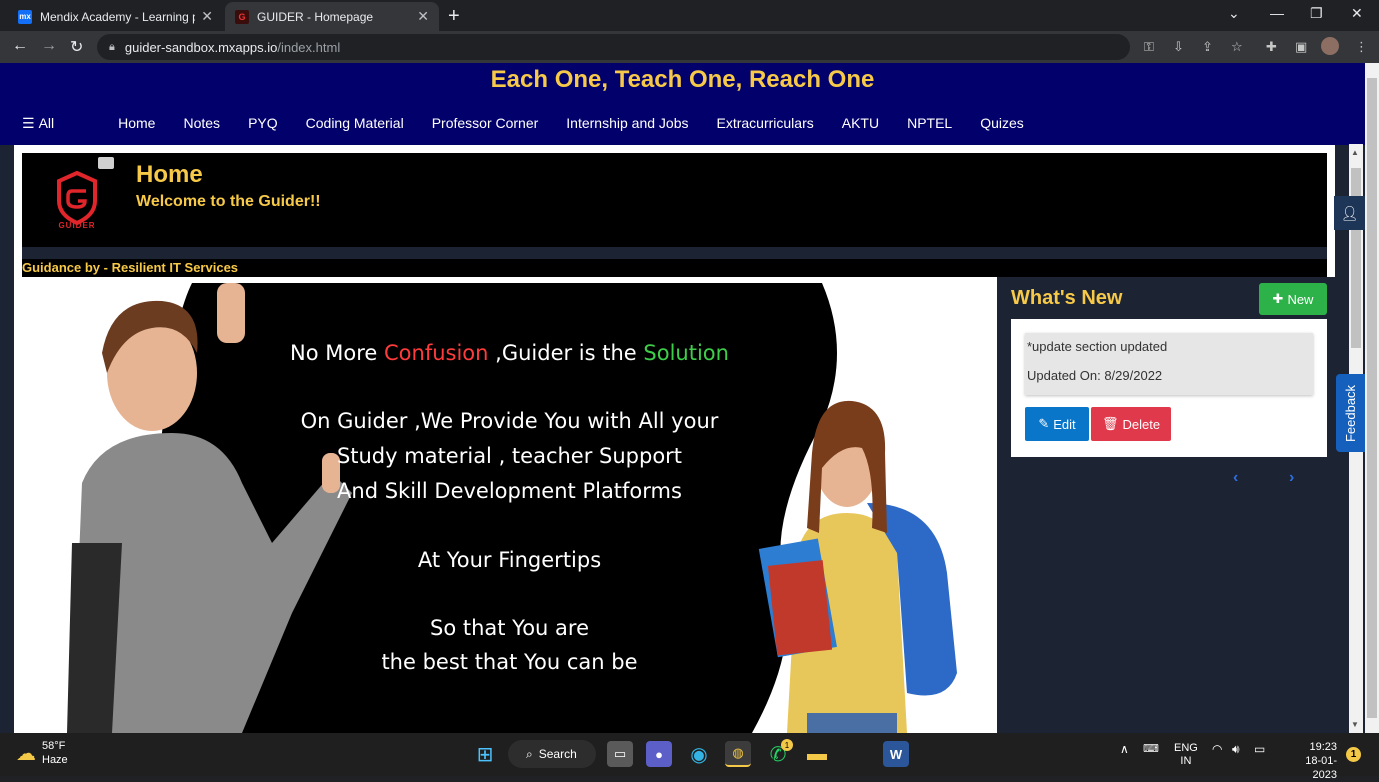 The height and width of the screenshot is (782, 1379). What do you see at coordinates (1141, 424) in the screenshot?
I see `delete-button-label: Delete` at bounding box center [1141, 424].